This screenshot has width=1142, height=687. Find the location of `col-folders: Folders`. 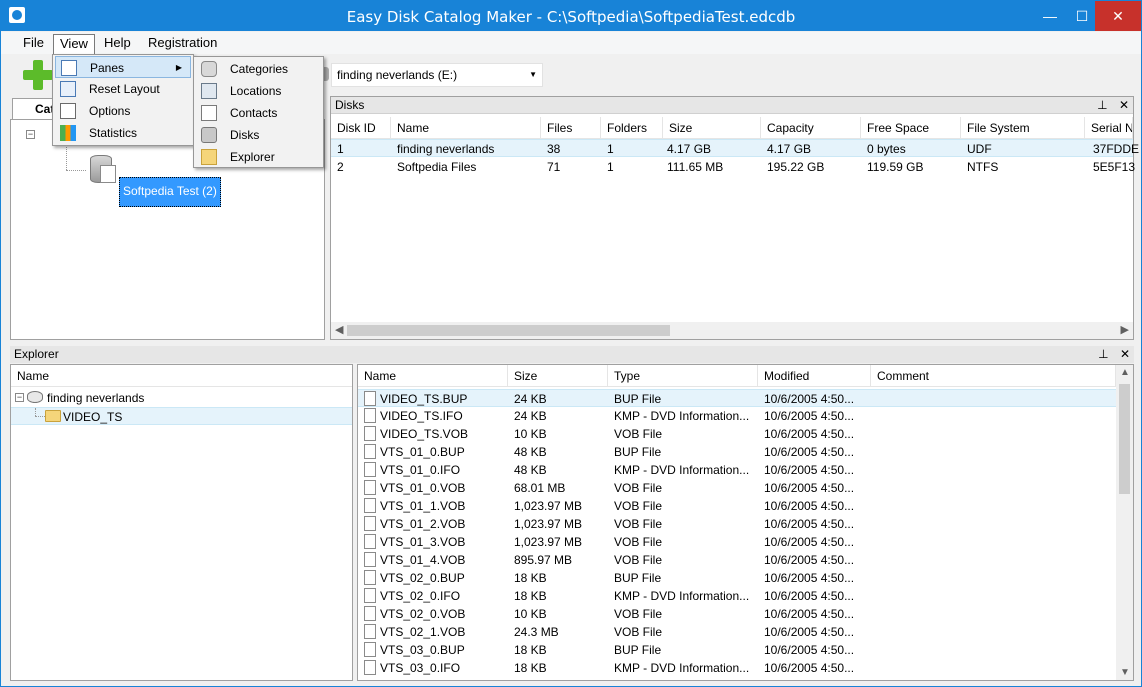

col-folders: Folders is located at coordinates (632, 128).